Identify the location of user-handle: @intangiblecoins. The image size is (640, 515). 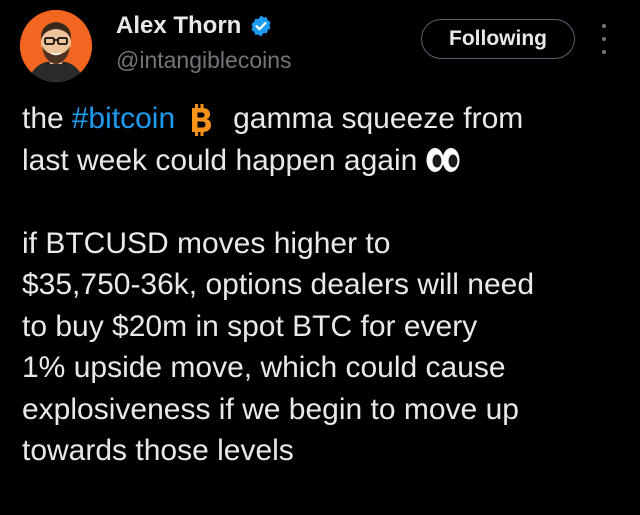
(204, 60).